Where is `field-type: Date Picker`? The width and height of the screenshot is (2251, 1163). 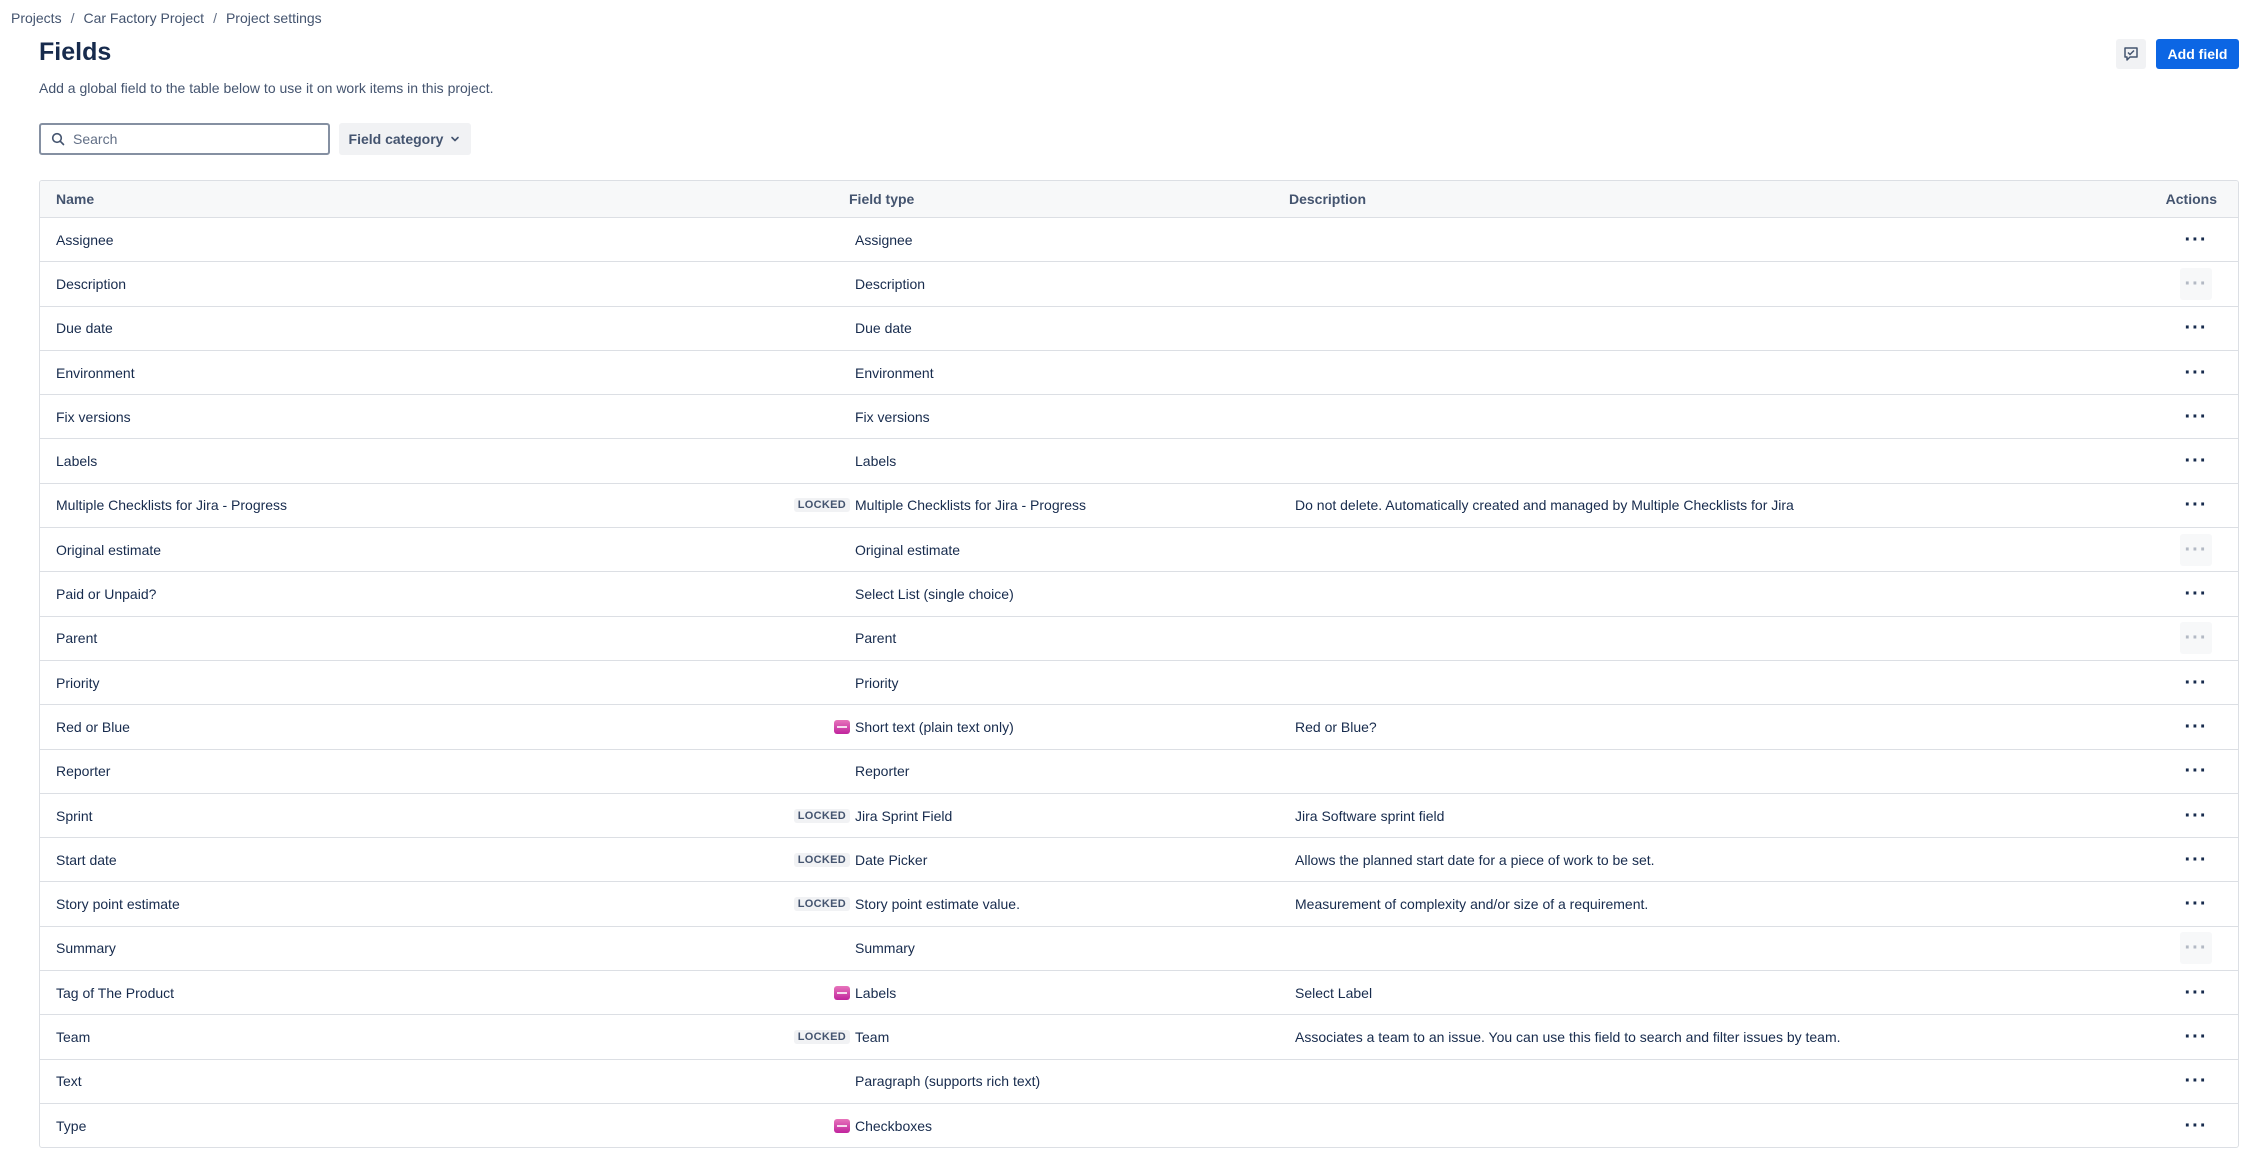
field-type: Date Picker is located at coordinates (891, 859).